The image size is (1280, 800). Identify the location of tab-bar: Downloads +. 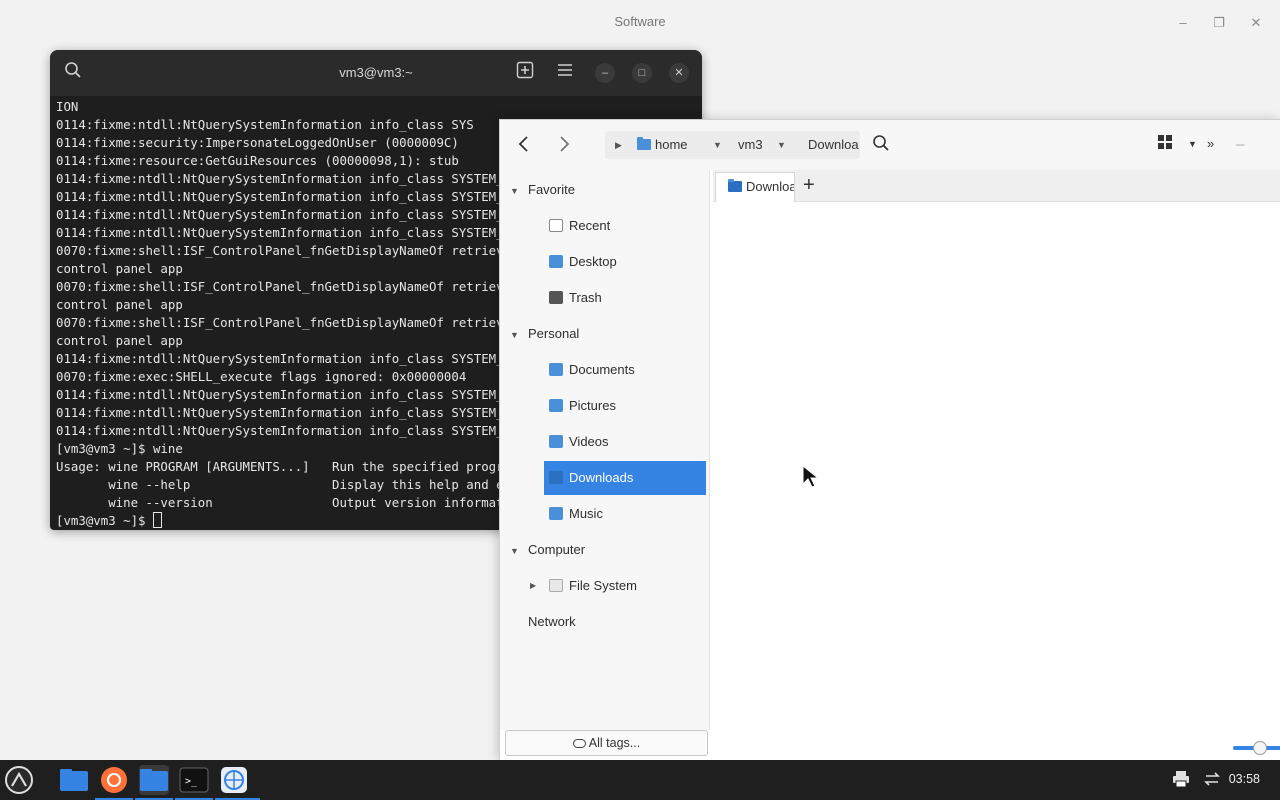
(996, 186).